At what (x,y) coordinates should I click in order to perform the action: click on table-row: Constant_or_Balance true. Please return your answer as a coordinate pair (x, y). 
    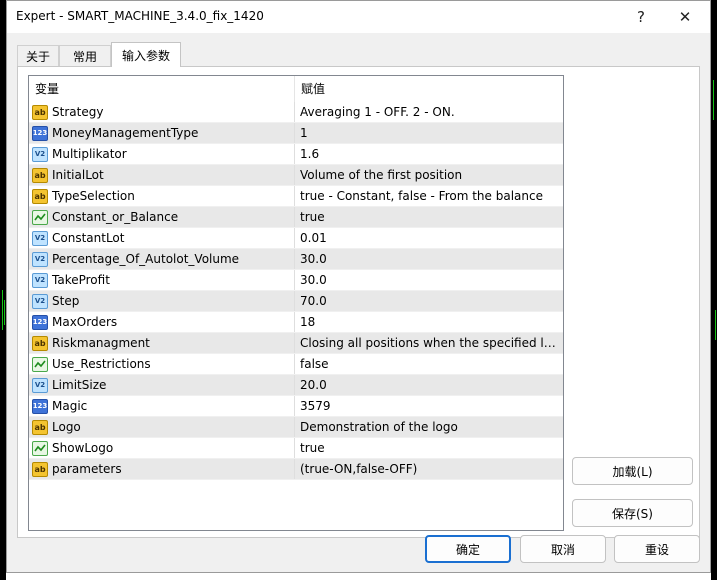
    Looking at the image, I should click on (296, 217).